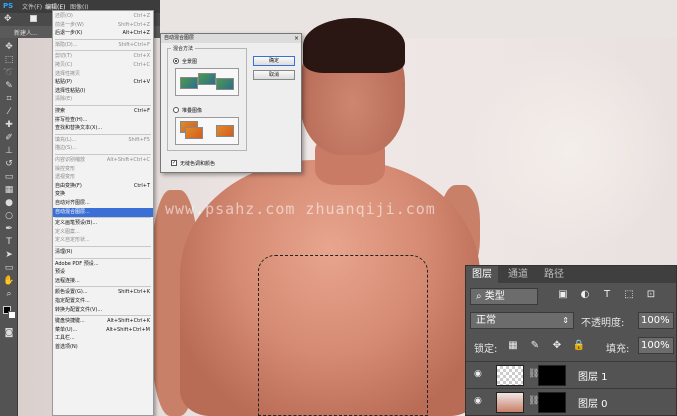 This screenshot has height=416, width=677. Describe the element at coordinates (579, 346) in the screenshot. I see `lock-all-icon: 🔒` at that location.